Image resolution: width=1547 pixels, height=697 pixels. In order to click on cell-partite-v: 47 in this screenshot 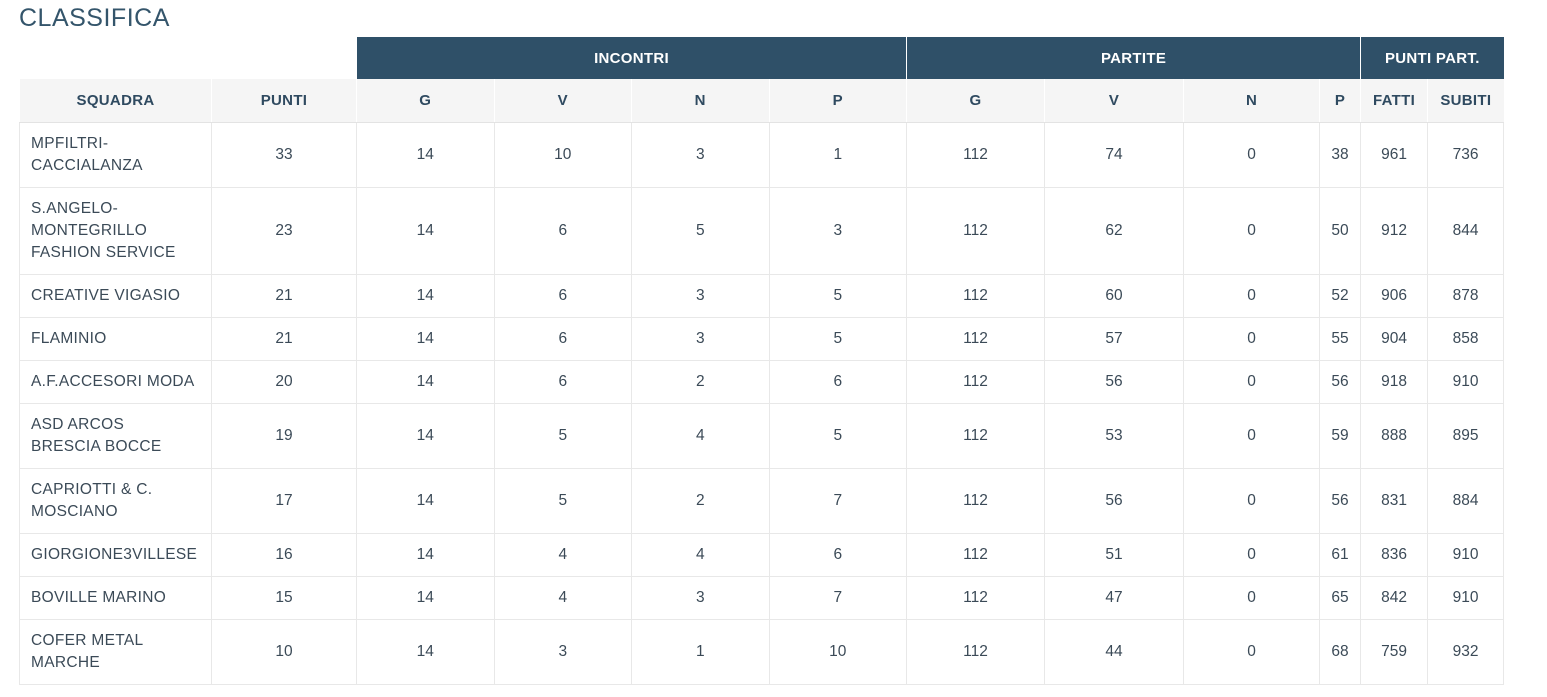, I will do `click(1114, 598)`.